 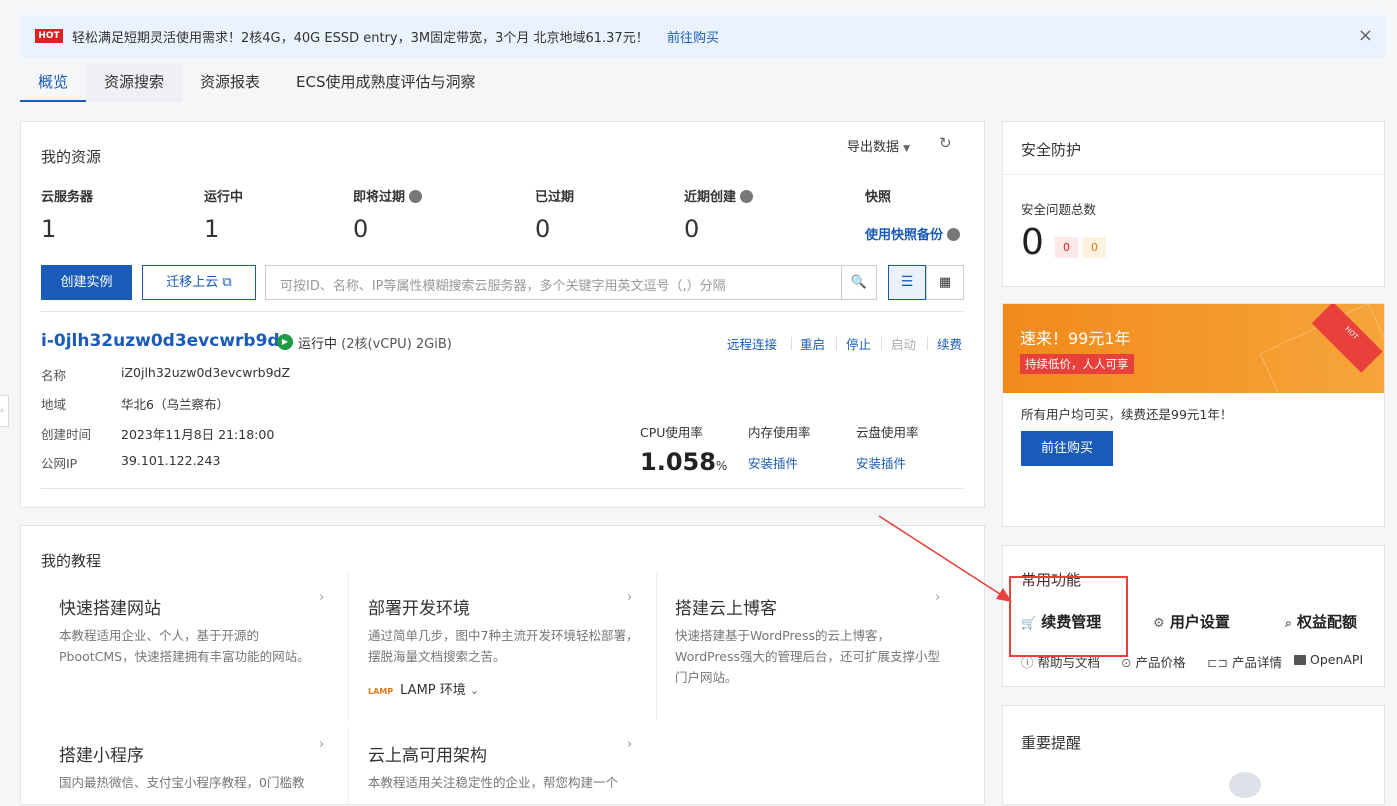 What do you see at coordinates (503, 646) in the screenshot?
I see `tutorial-desc: 通过简单几步，图中7种主流开发环境轻松部署，摆脱海量文档搜索之苦。` at bounding box center [503, 646].